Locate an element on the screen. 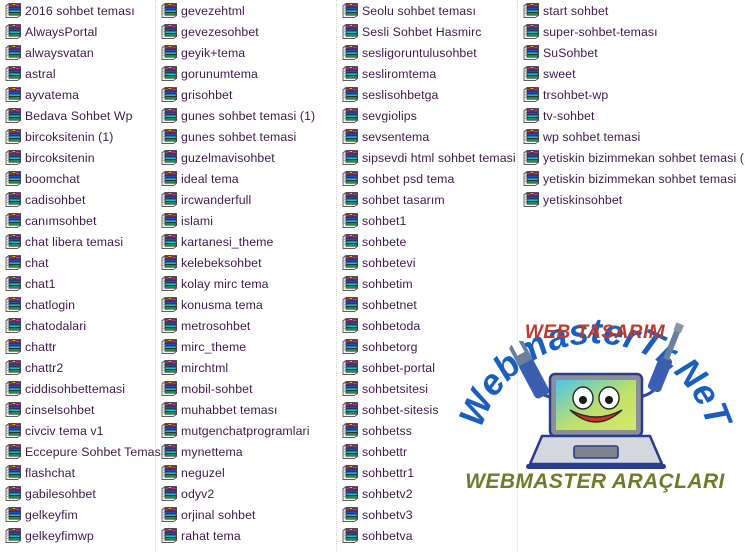 Image resolution: width=745 pixels, height=552 pixels. file-item: ircwanderfull is located at coordinates (246, 199).